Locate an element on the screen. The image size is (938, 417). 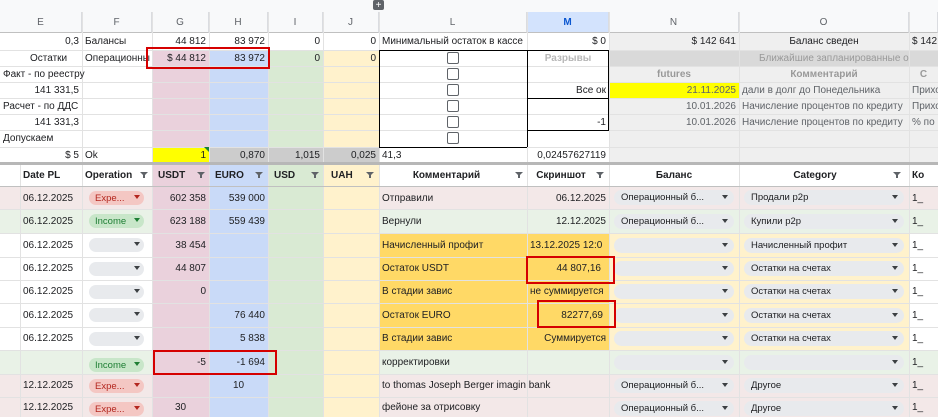
summary-j2: 0 is located at coordinates (351, 58).